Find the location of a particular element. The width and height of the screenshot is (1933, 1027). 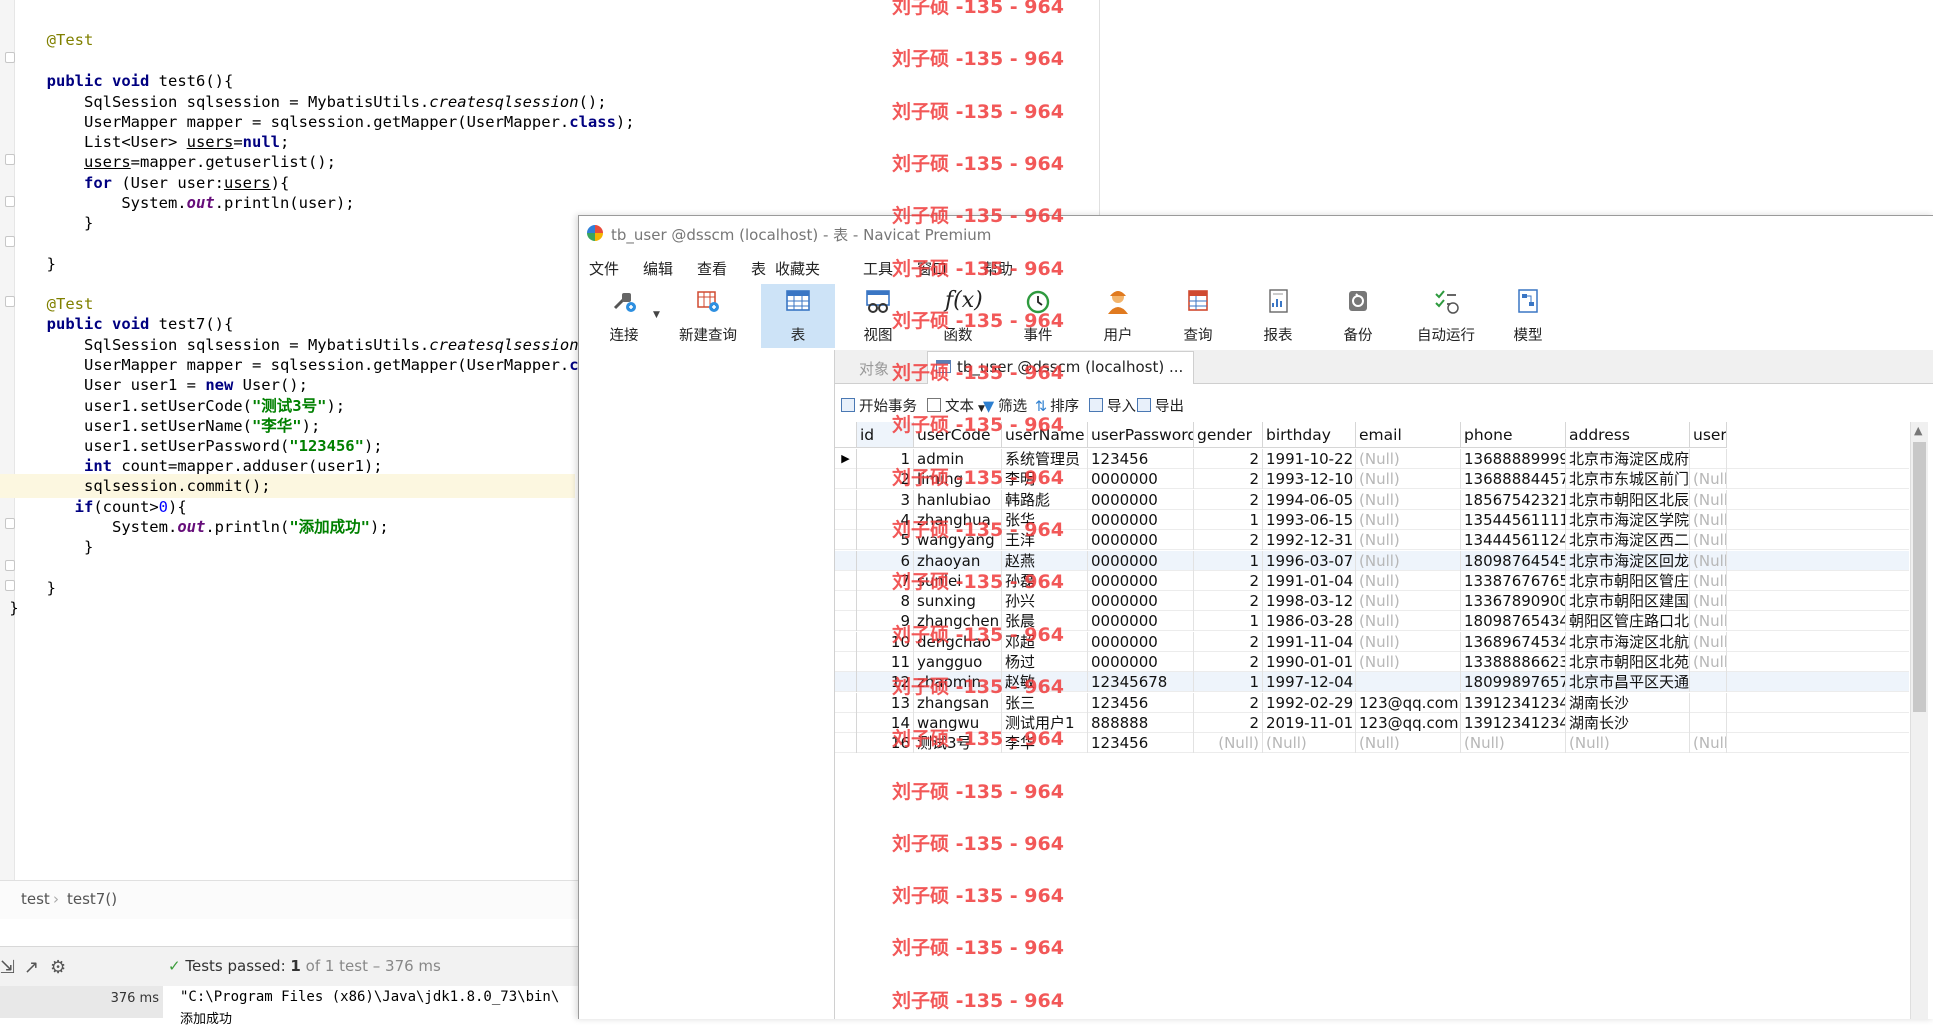

cell-address: 北京市海淀区西二旗辉 is located at coordinates (1628, 540).